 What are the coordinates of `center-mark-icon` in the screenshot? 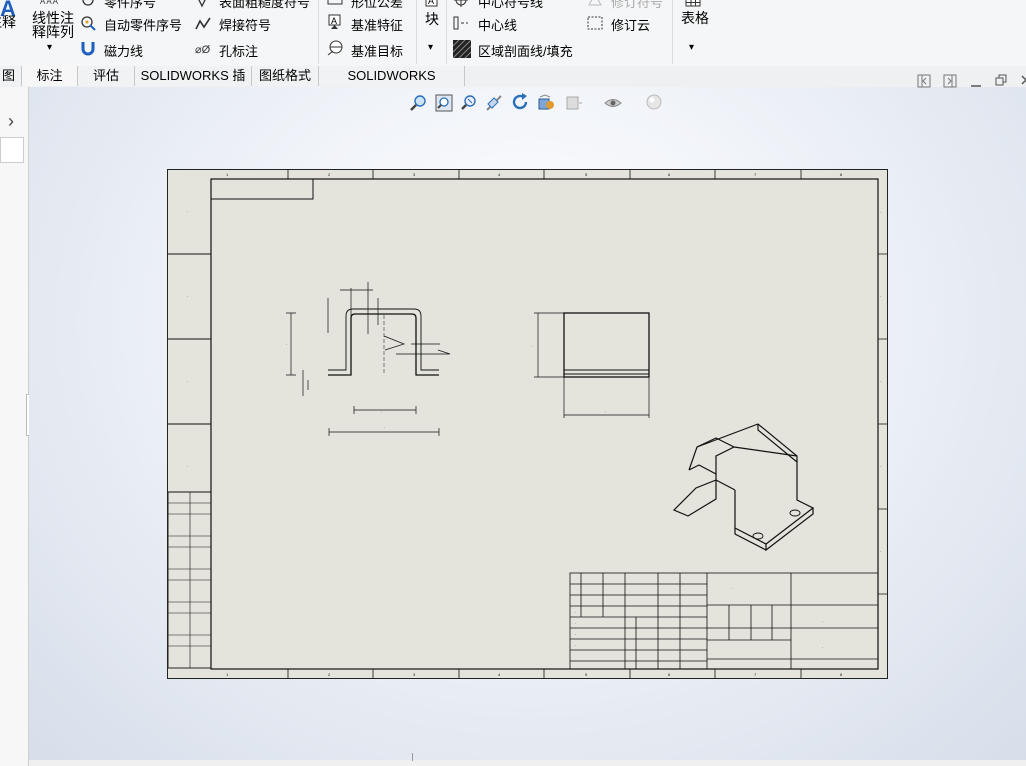 It's located at (461, 3).